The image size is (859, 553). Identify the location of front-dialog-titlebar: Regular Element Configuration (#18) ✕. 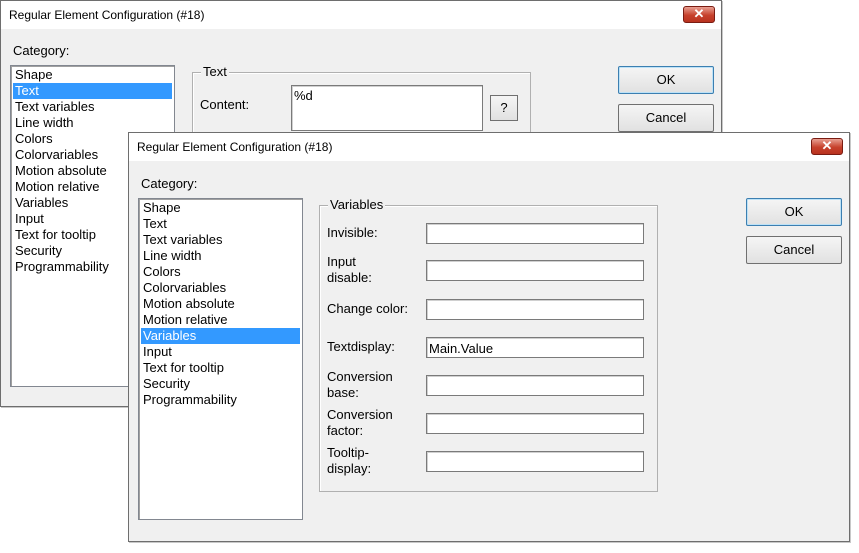
(489, 147).